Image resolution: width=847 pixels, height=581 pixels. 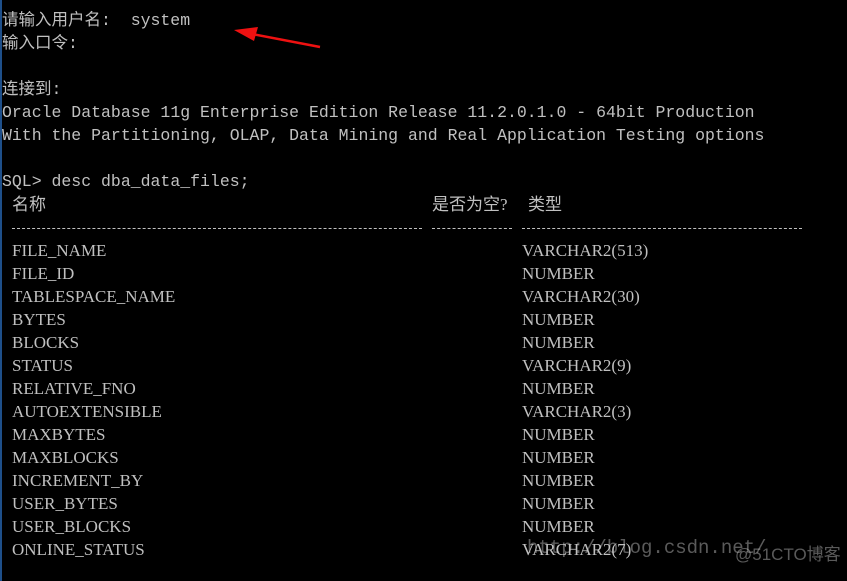 What do you see at coordinates (277, 38) in the screenshot?
I see `red-arrow-icon` at bounding box center [277, 38].